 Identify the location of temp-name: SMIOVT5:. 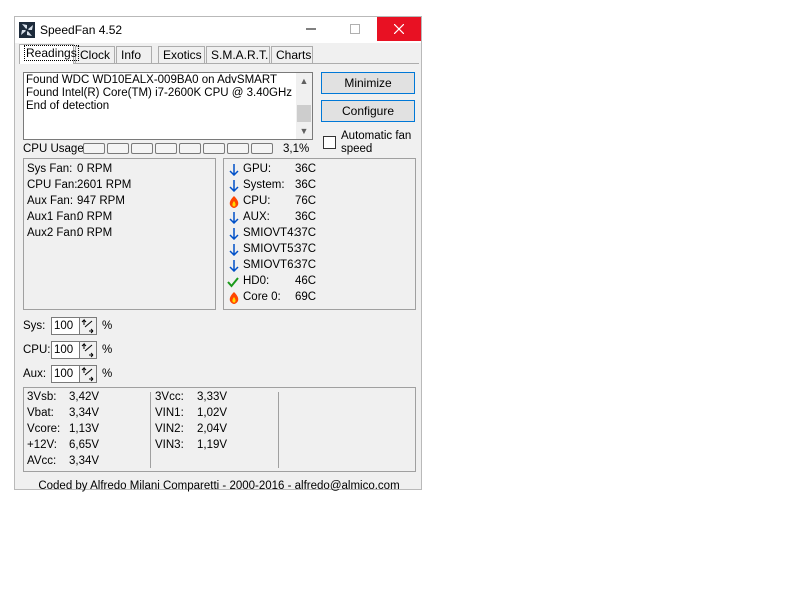
(270, 249).